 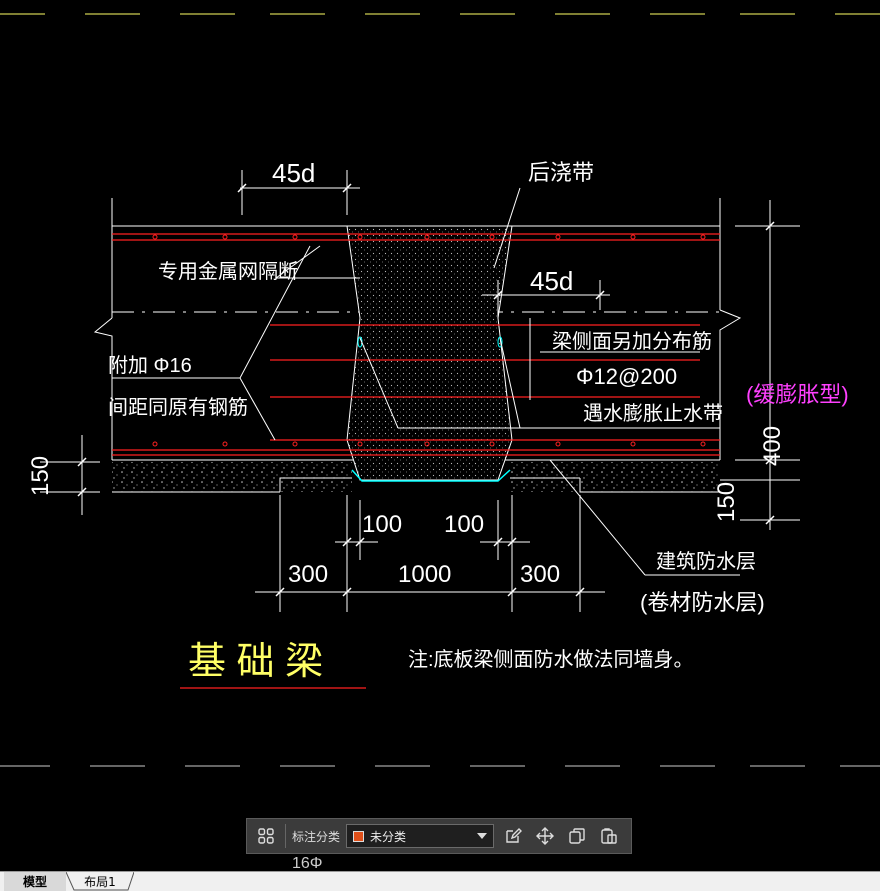 What do you see at coordinates (420, 836) in the screenshot?
I see `annotation-class-select: 未分类` at bounding box center [420, 836].